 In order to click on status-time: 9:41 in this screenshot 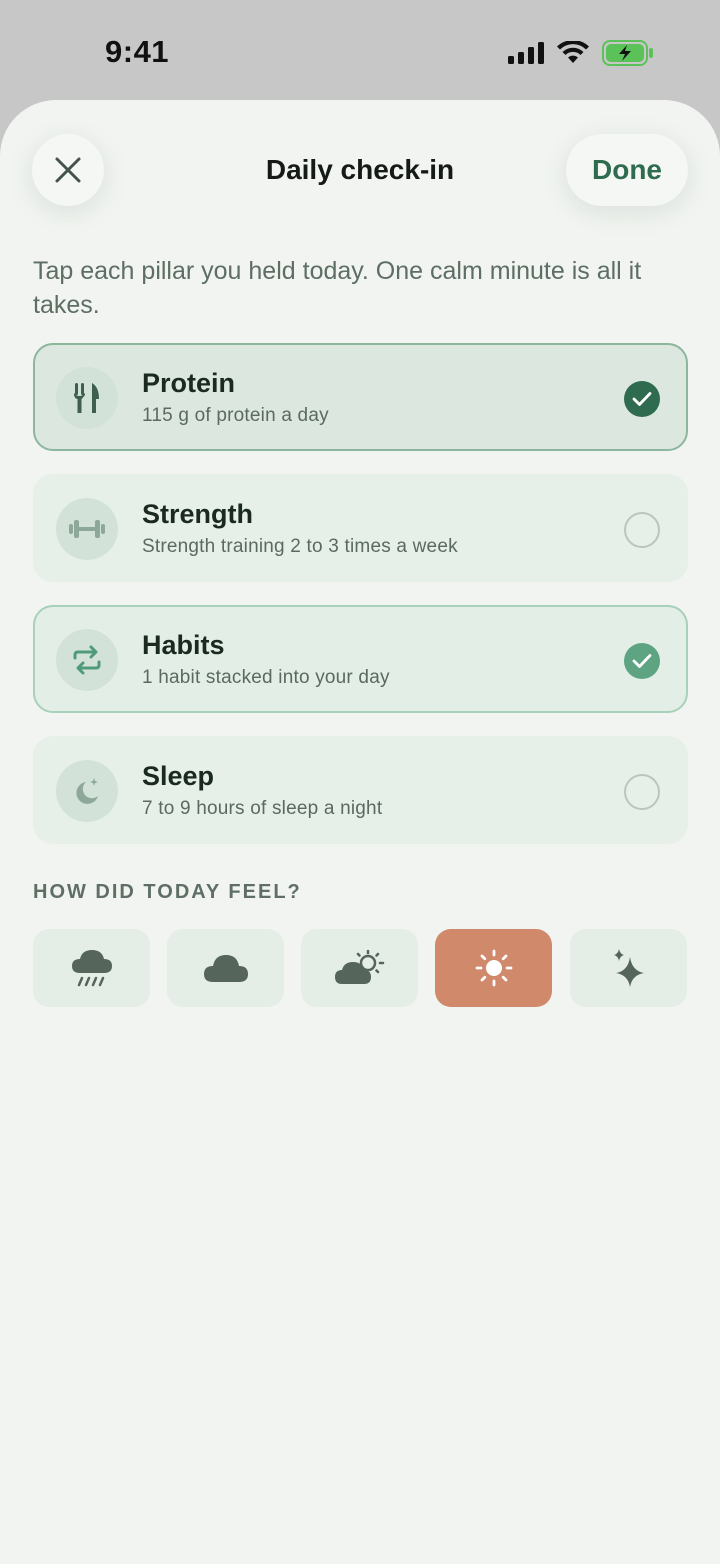, I will do `click(137, 51)`.